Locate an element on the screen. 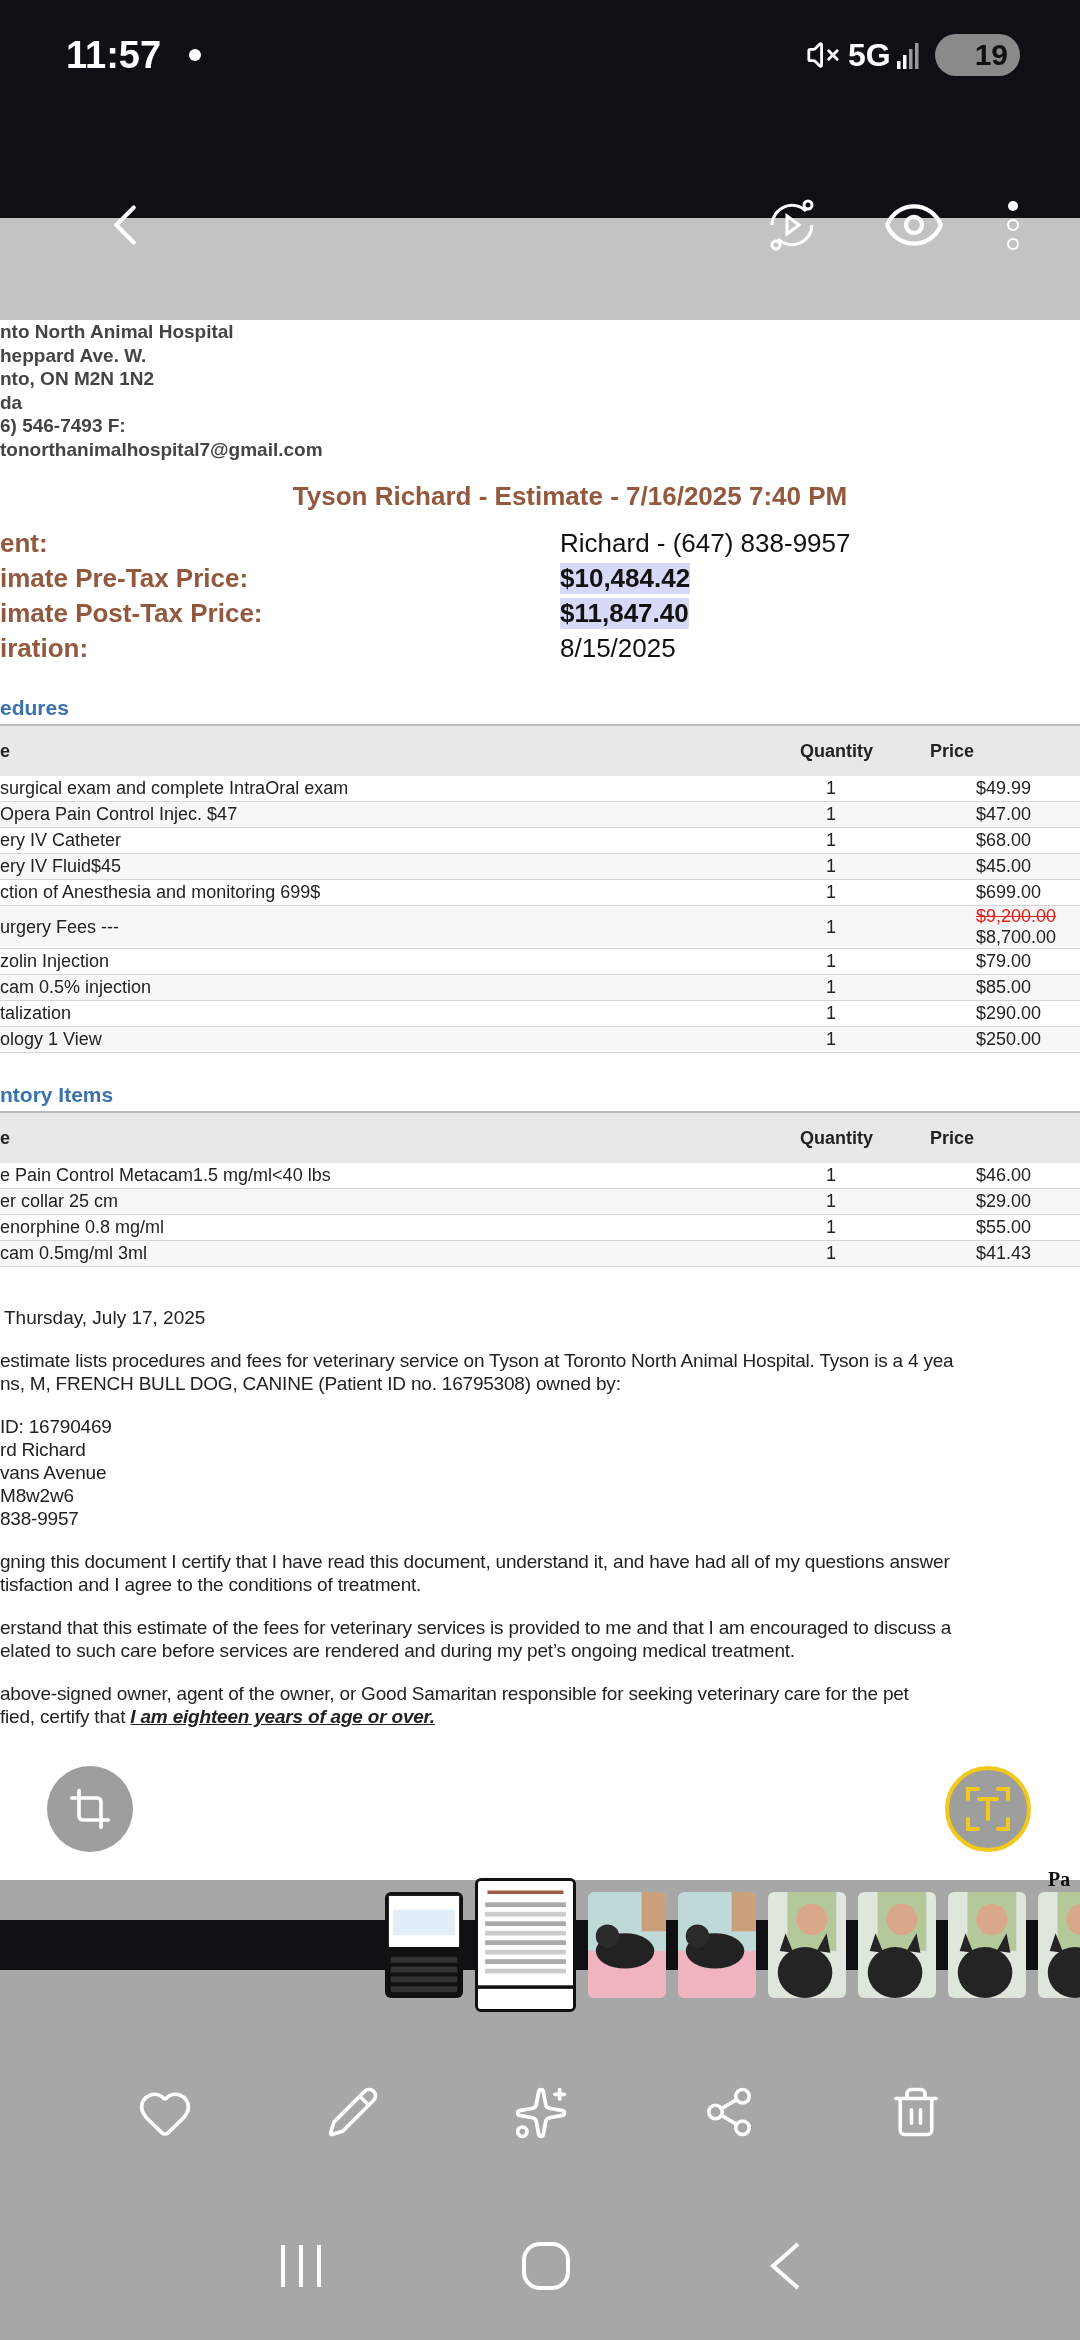 This screenshot has height=2340, width=1080. table-cell-text: $250.00 is located at coordinates (1009, 1039).